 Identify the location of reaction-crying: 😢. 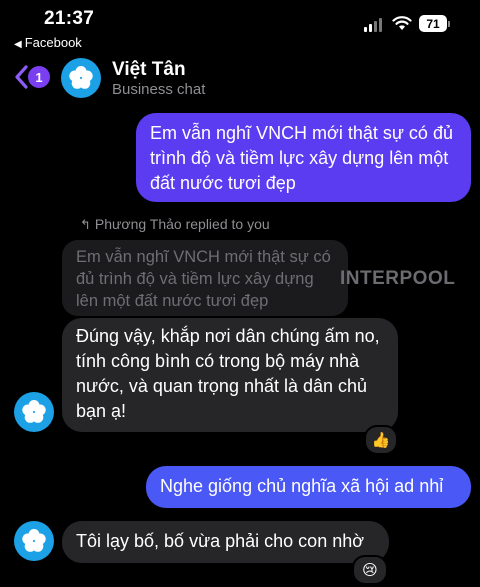
(370, 570).